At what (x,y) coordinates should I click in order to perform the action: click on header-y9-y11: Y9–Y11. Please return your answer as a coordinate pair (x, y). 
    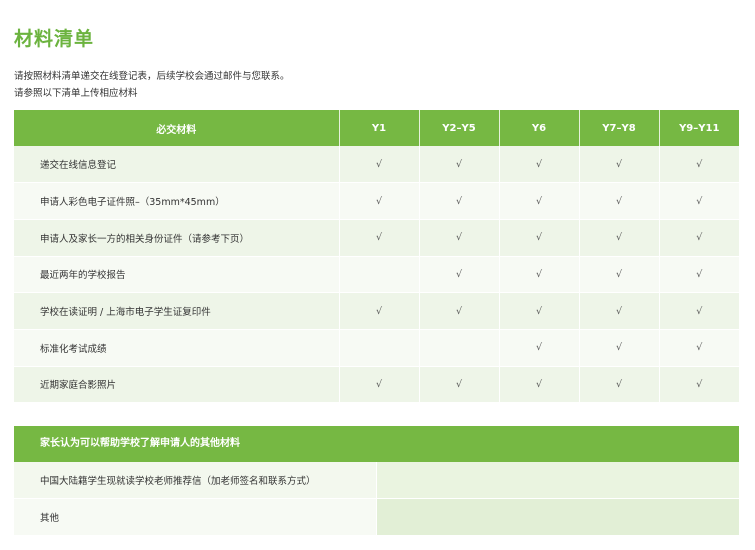
    Looking at the image, I should click on (698, 128).